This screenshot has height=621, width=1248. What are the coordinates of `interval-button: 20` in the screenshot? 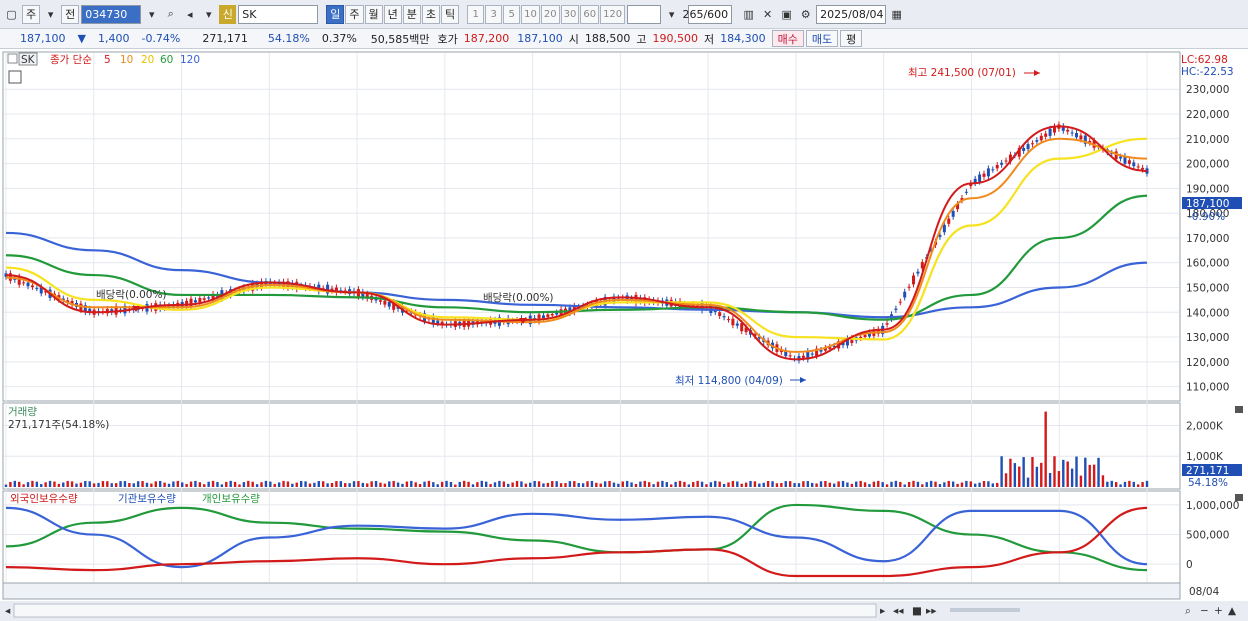 It's located at (550, 14).